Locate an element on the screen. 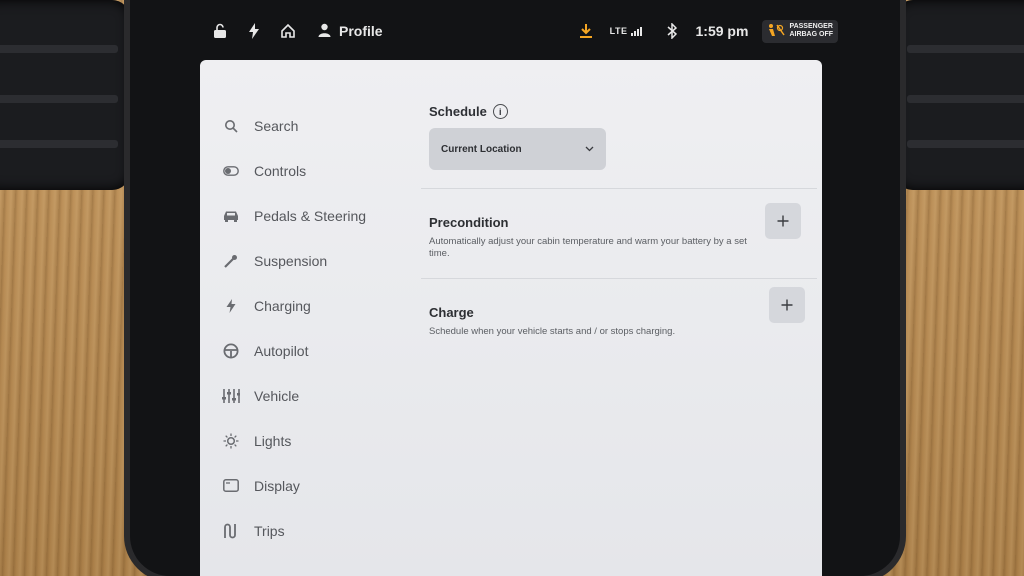 The image size is (1024, 576). add-precondition-button is located at coordinates (783, 221).